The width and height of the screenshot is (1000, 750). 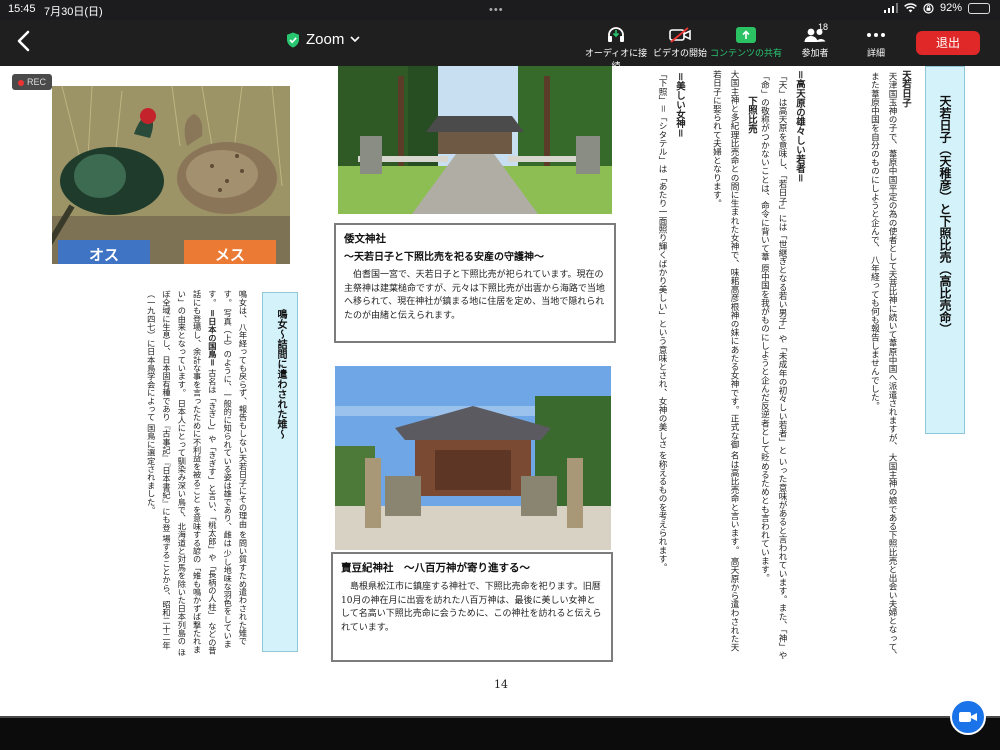 What do you see at coordinates (679, 53) in the screenshot?
I see `video-label: ビデオの開始` at bounding box center [679, 53].